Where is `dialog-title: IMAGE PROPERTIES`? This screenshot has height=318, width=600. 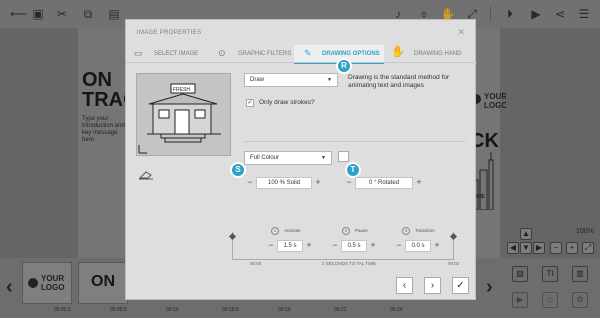
dialog-title: IMAGE PROPERTIES is located at coordinates (169, 33).